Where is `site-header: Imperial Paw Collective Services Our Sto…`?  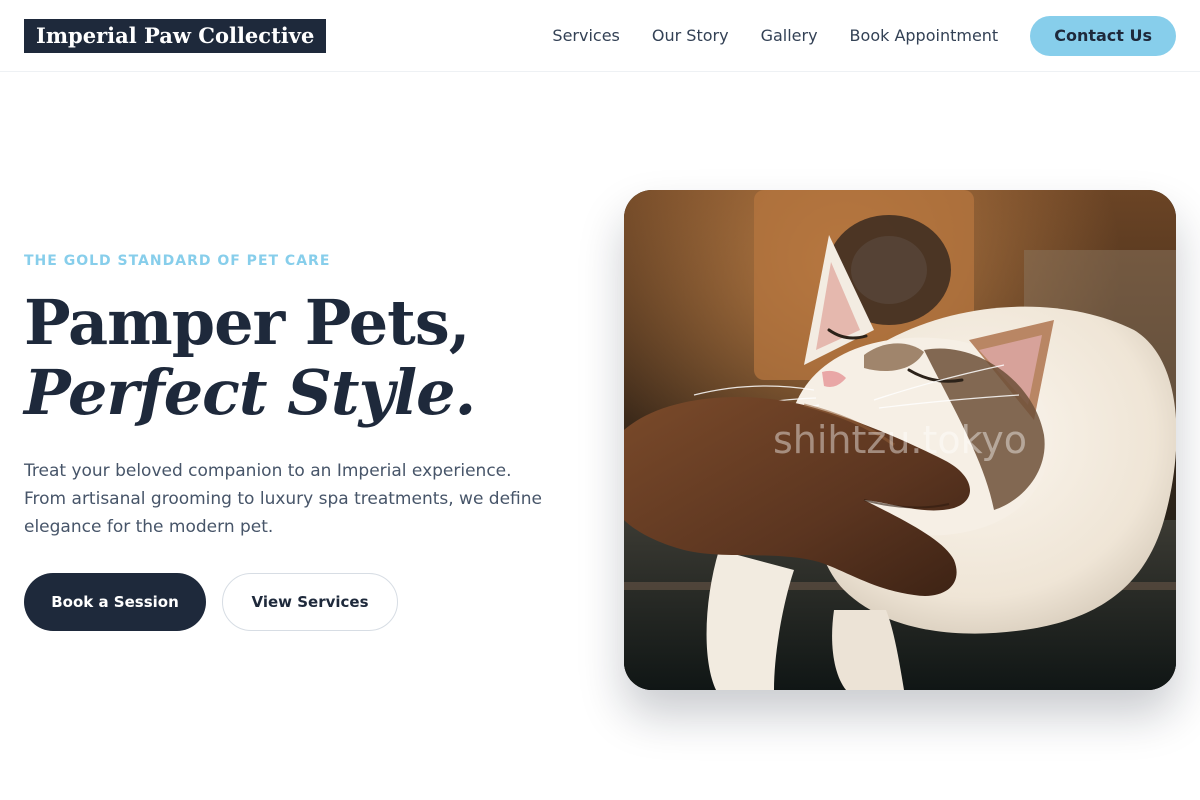 site-header: Imperial Paw Collective Services Our Sto… is located at coordinates (600, 36).